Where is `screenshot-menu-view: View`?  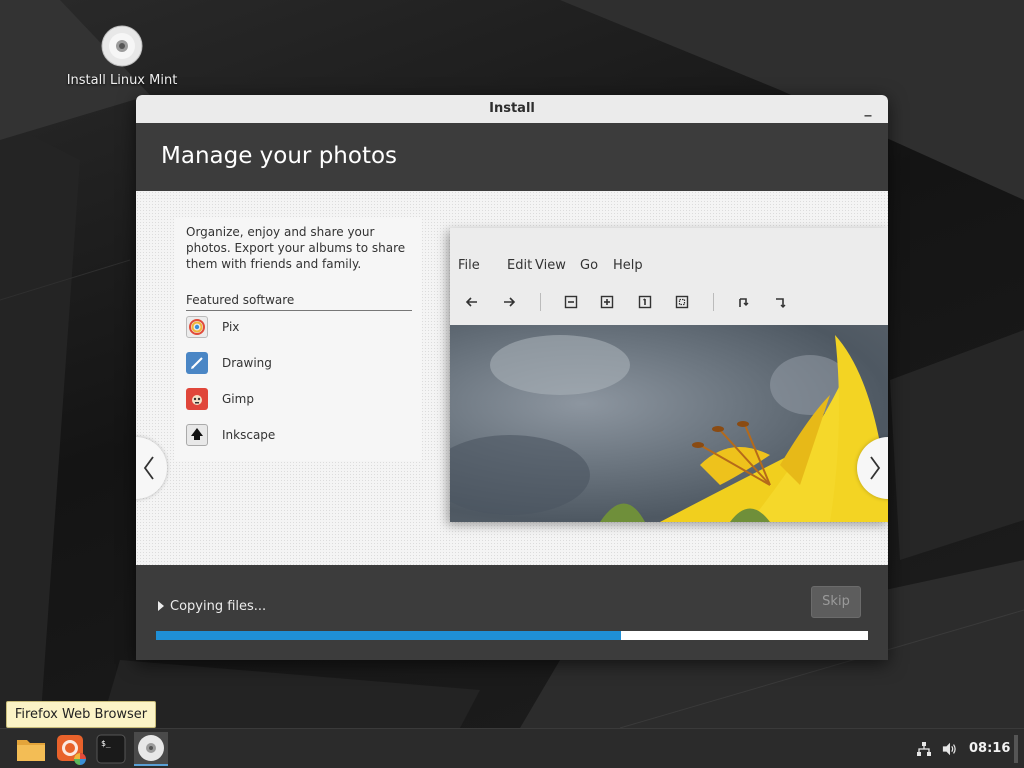
screenshot-menu-view: View is located at coordinates (550, 265).